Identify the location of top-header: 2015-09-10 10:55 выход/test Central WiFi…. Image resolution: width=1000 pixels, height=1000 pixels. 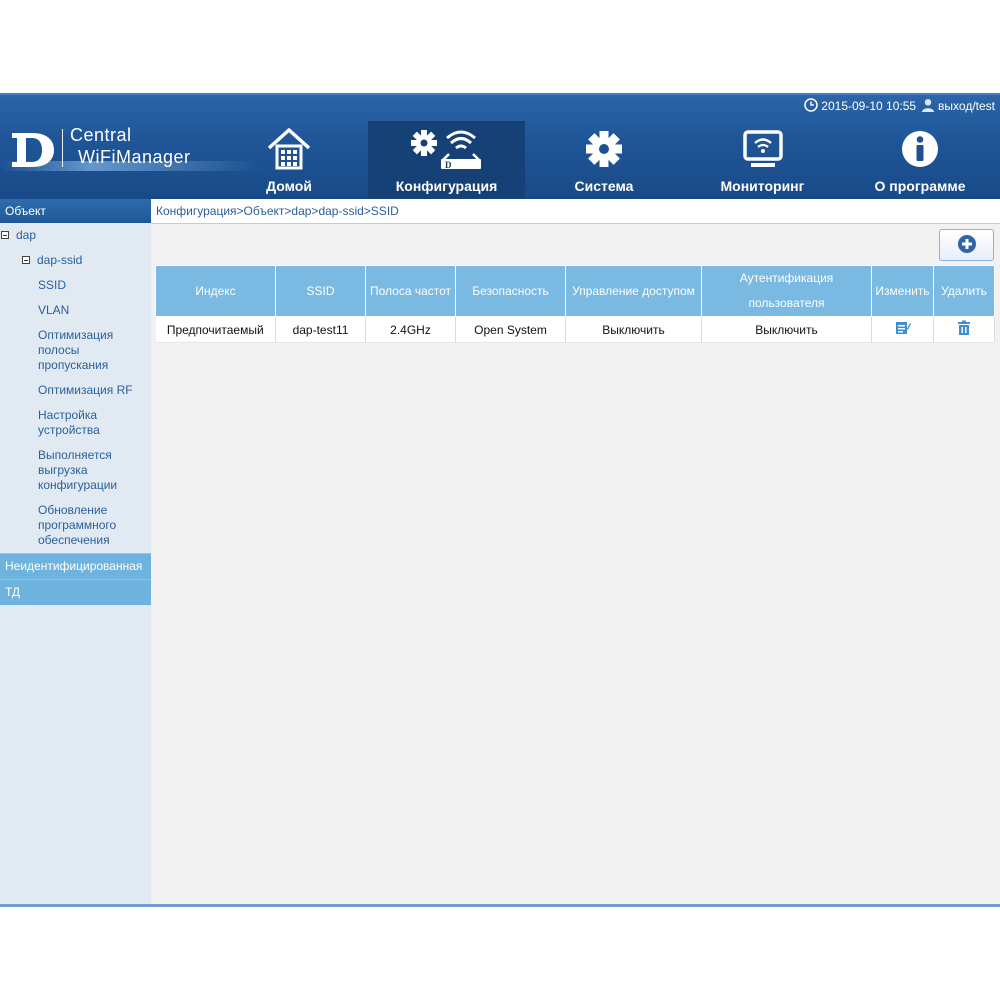
(500, 146).